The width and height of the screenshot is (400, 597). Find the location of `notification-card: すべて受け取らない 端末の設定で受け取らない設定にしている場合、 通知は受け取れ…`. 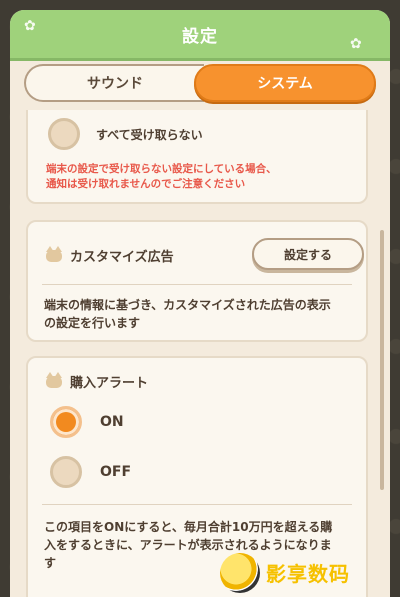

notification-card: すべて受け取らない 端末の設定で受け取らない設定にしている場合、 通知は受け取れ… is located at coordinates (197, 157).